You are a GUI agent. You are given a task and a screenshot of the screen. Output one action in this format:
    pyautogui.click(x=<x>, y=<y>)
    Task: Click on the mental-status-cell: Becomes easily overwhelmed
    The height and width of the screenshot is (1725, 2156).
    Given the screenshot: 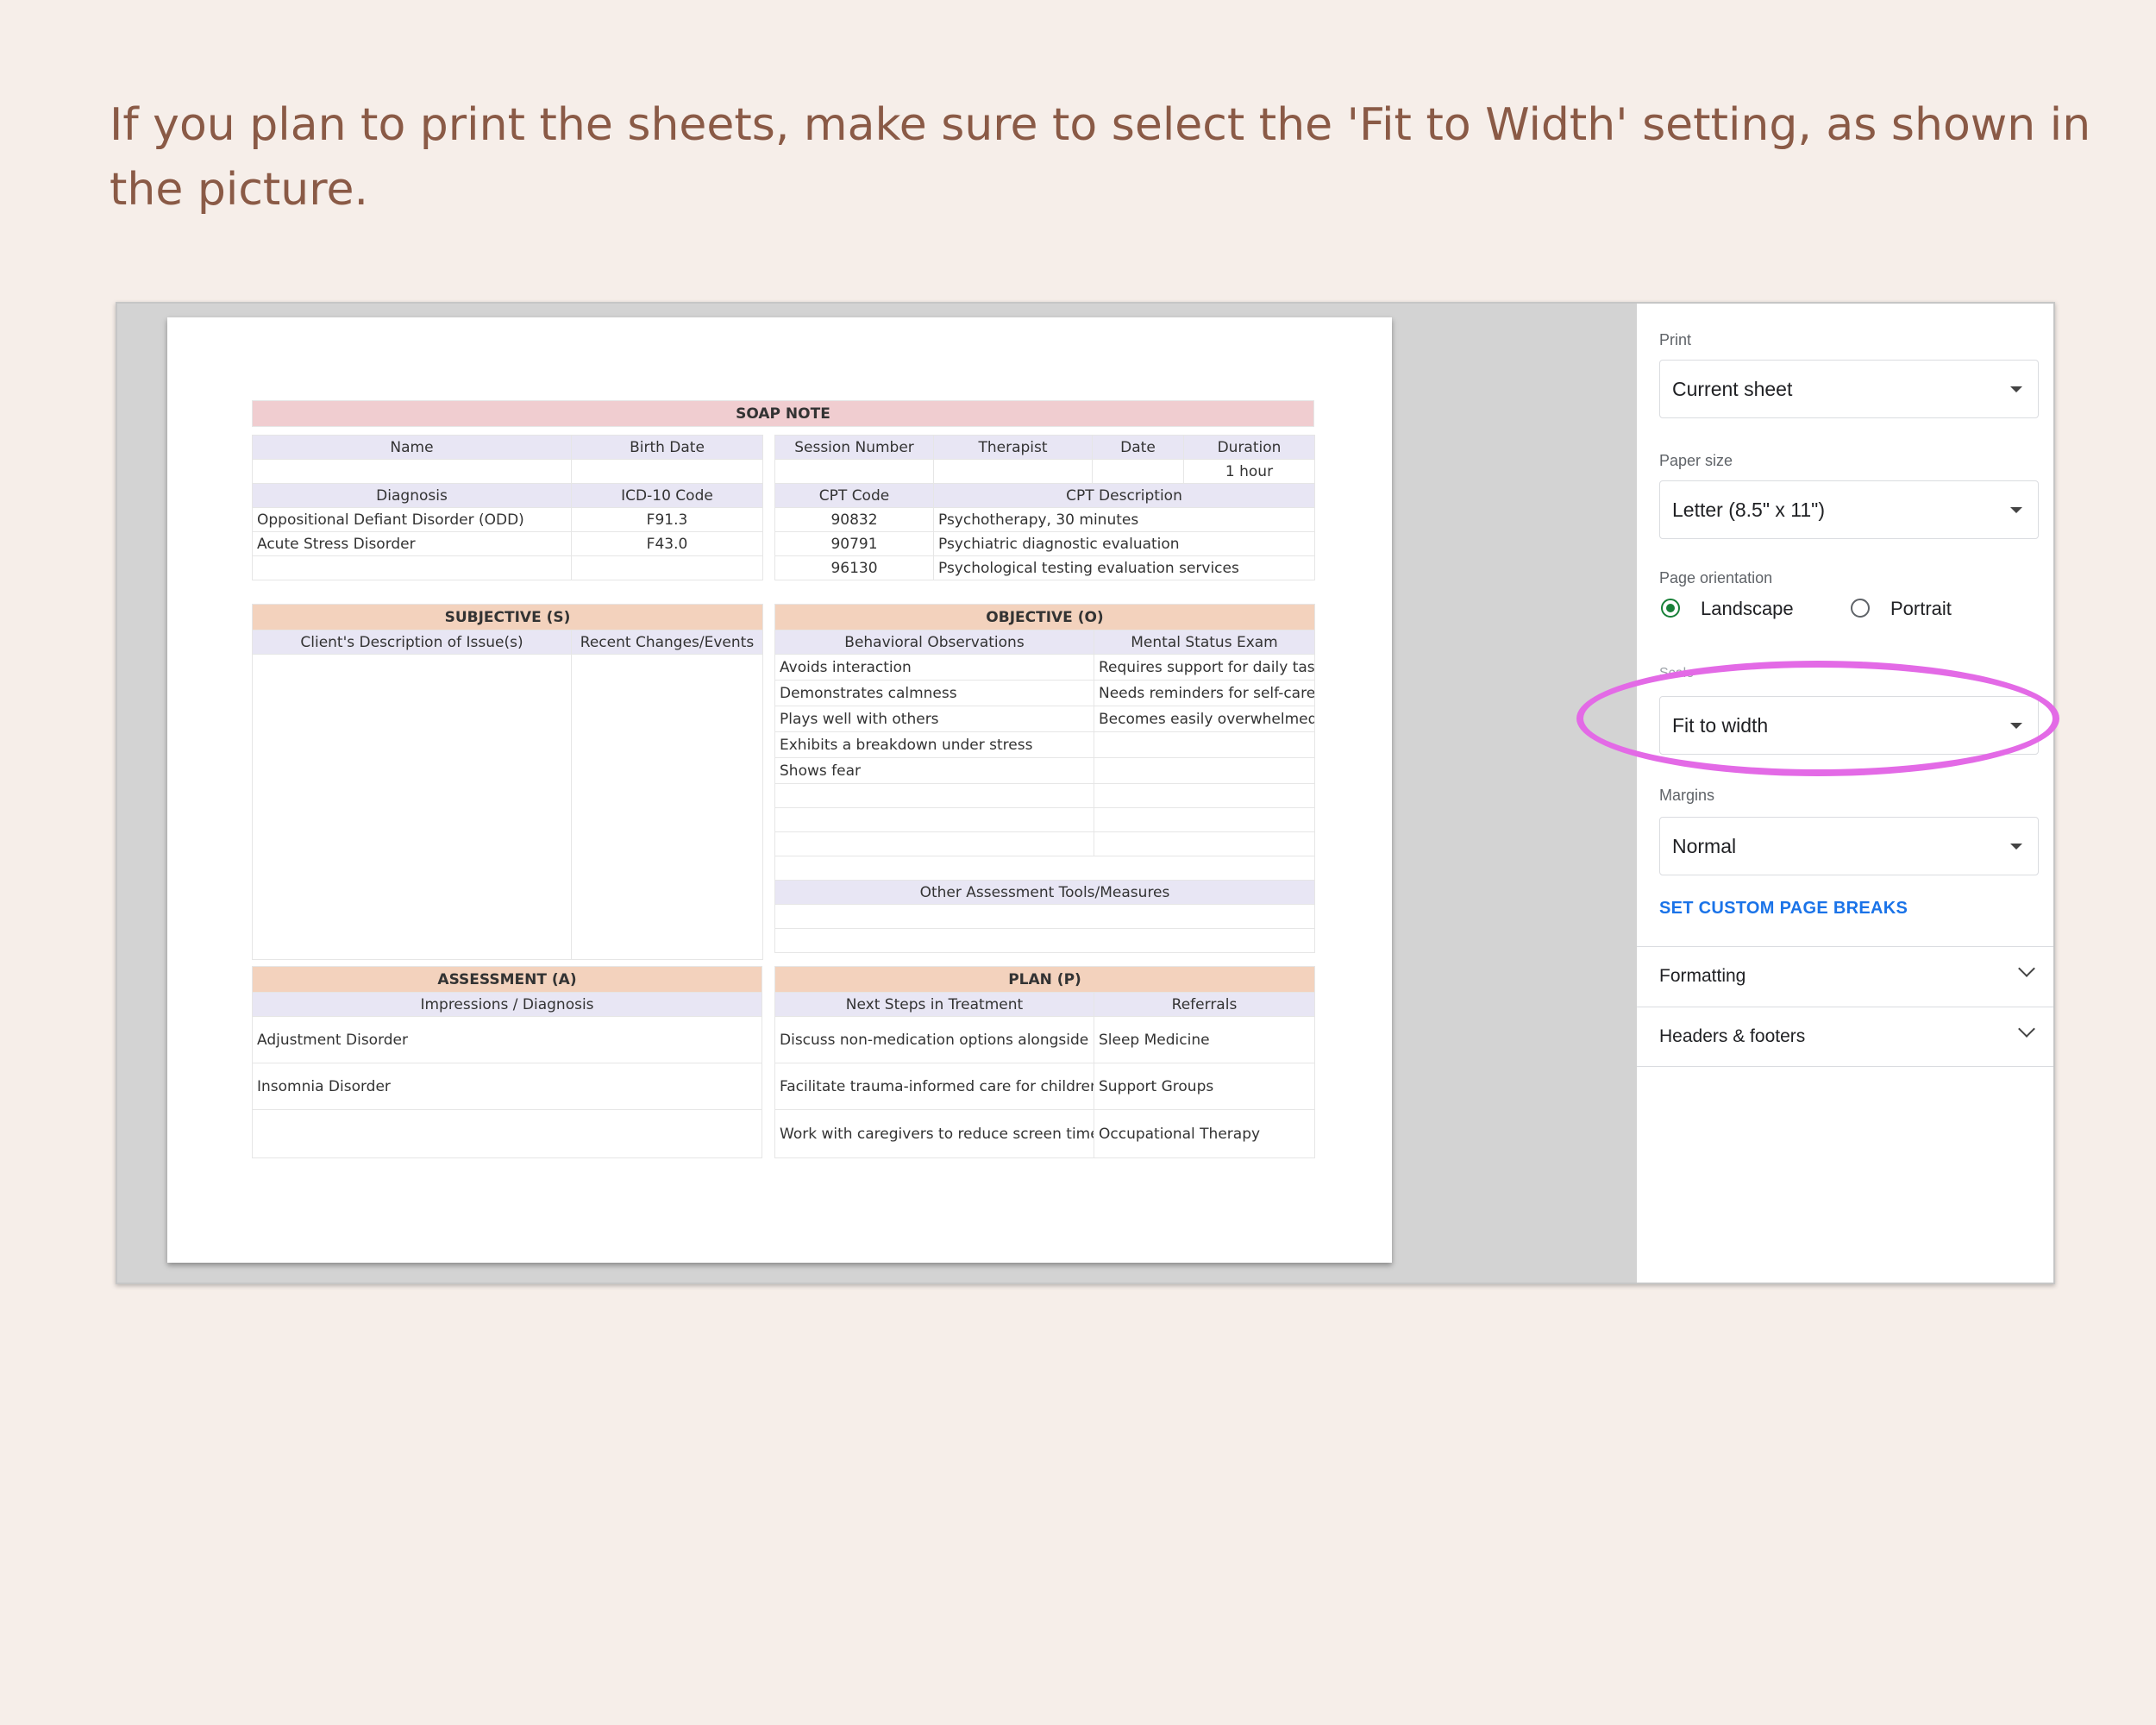 What is the action you would take?
    pyautogui.click(x=1204, y=719)
    